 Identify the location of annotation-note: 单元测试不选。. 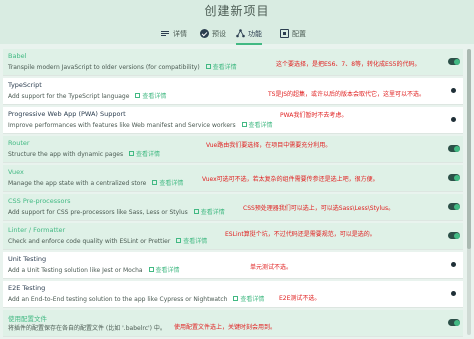
(271, 267).